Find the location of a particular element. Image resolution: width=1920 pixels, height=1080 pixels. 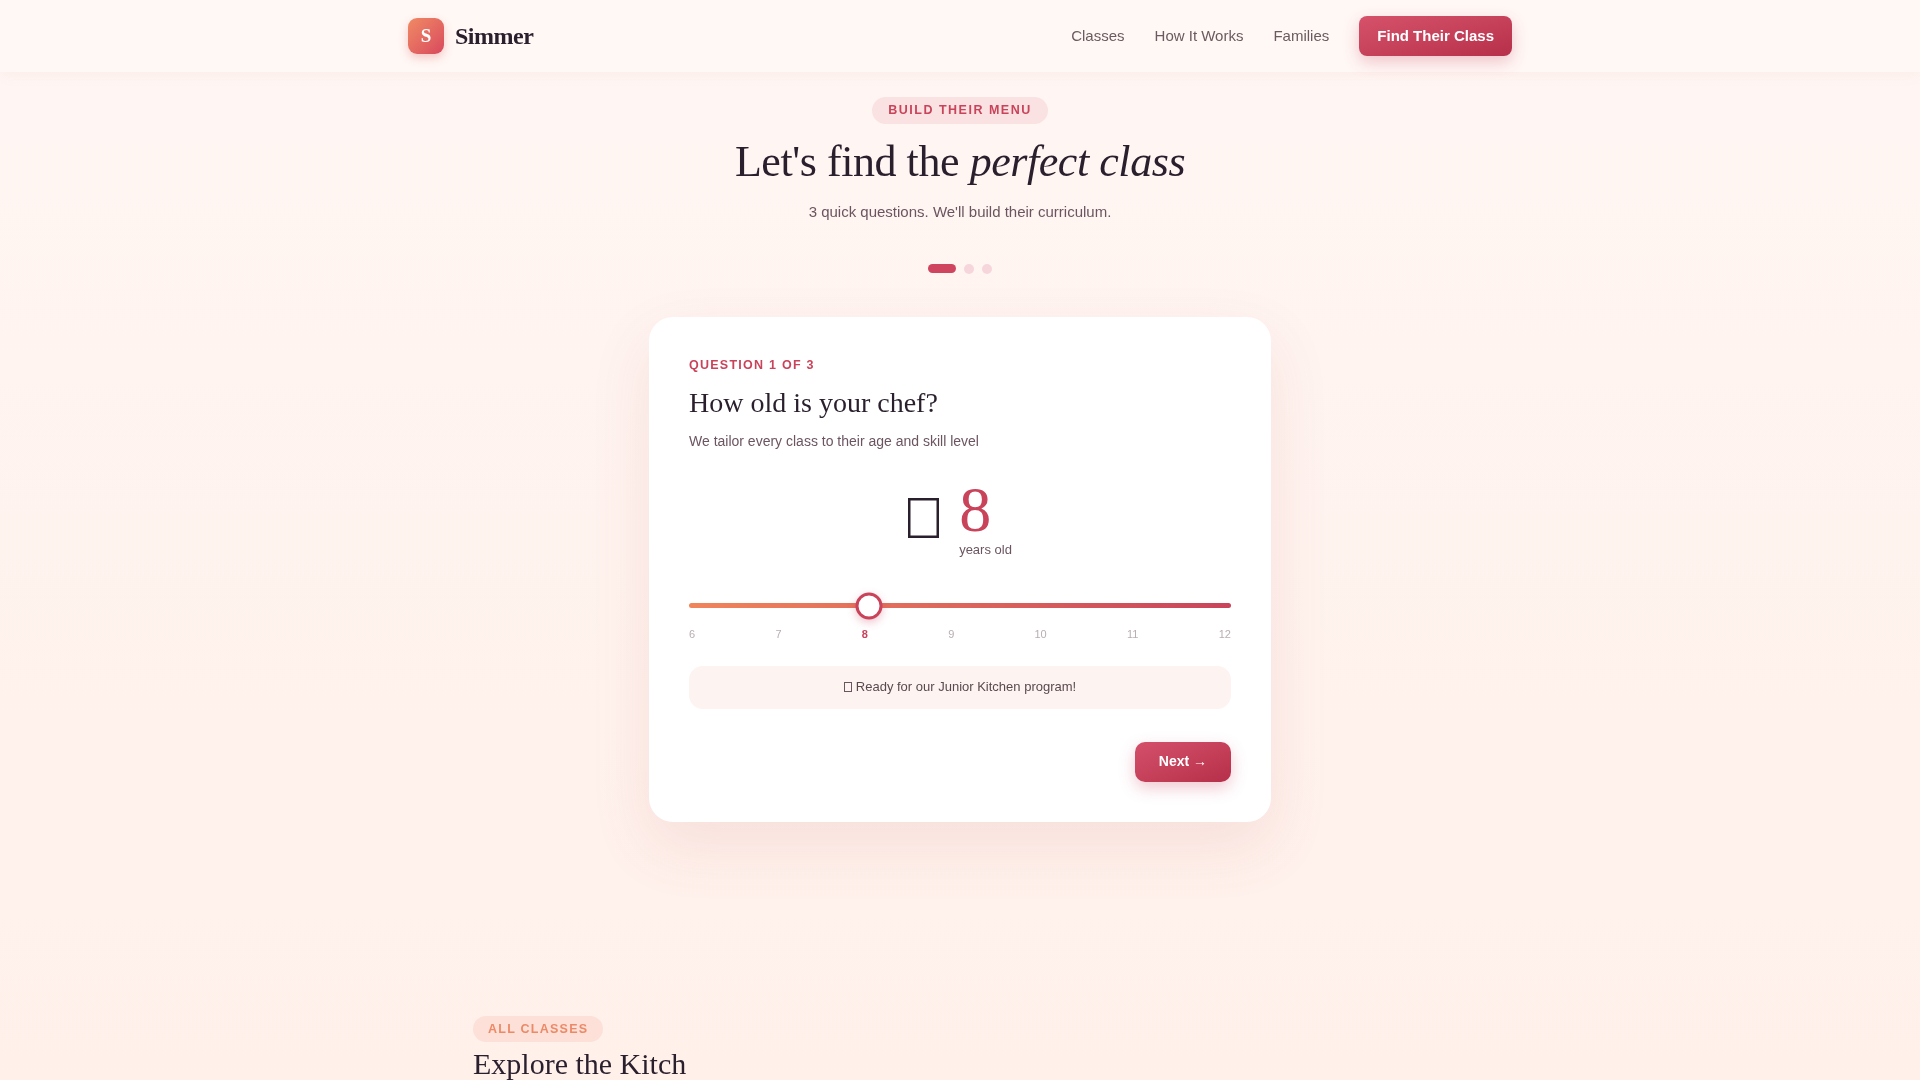

logo-mark: S is located at coordinates (426, 36).